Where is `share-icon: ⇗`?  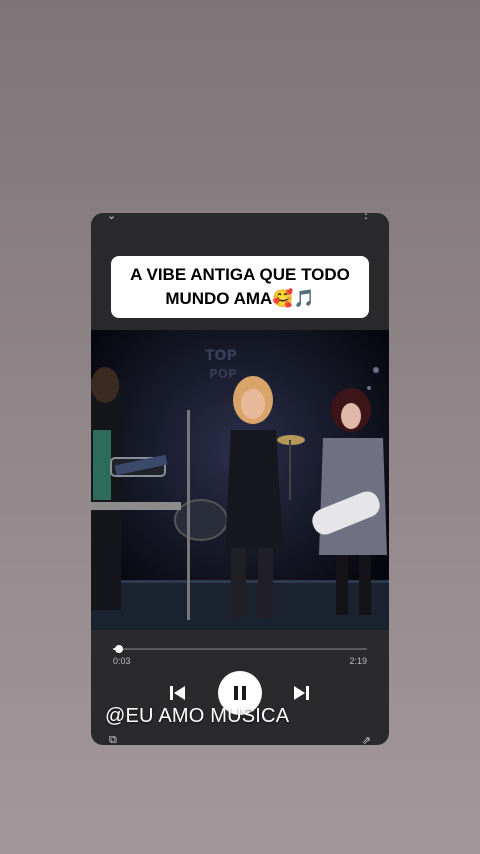 share-icon: ⇗ is located at coordinates (366, 739).